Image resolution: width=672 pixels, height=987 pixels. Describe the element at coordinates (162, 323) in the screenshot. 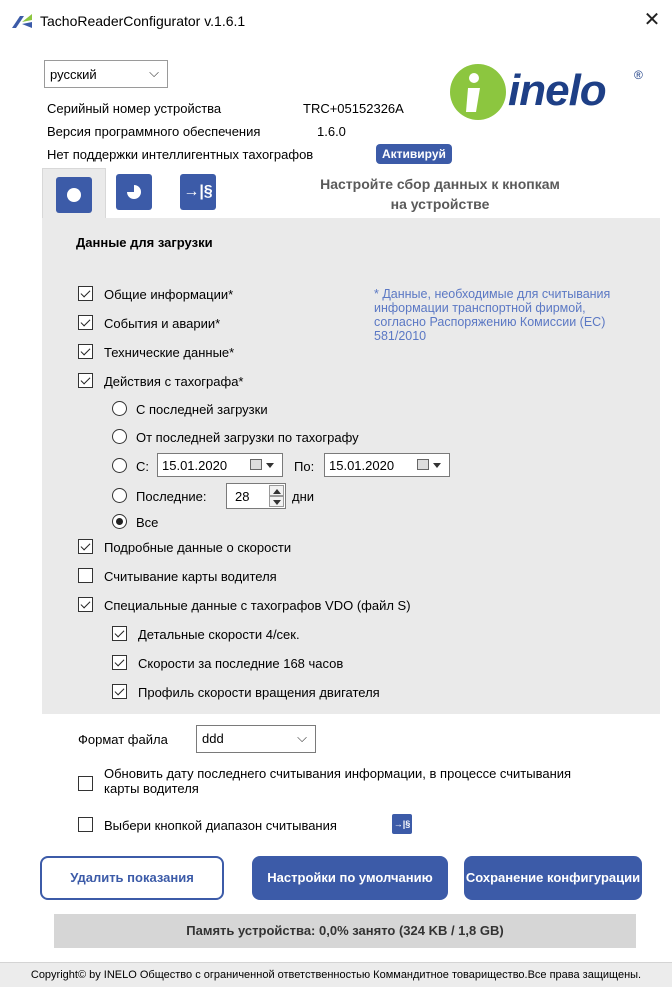

I see `events-label: События и аварии*` at that location.